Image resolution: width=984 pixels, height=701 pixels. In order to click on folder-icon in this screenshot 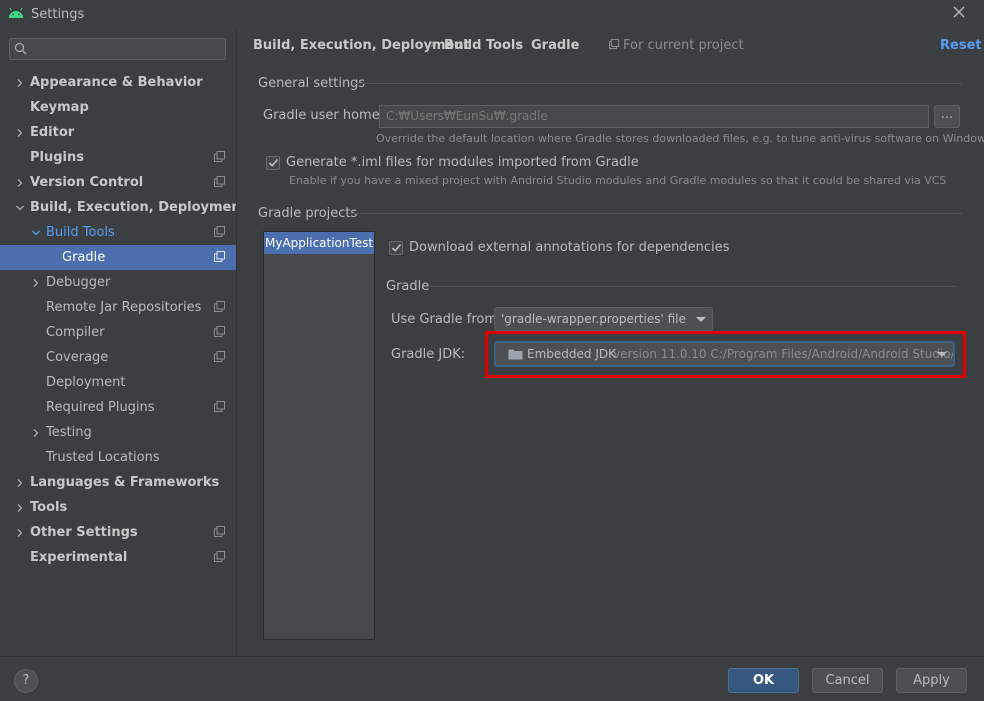, I will do `click(515, 354)`.